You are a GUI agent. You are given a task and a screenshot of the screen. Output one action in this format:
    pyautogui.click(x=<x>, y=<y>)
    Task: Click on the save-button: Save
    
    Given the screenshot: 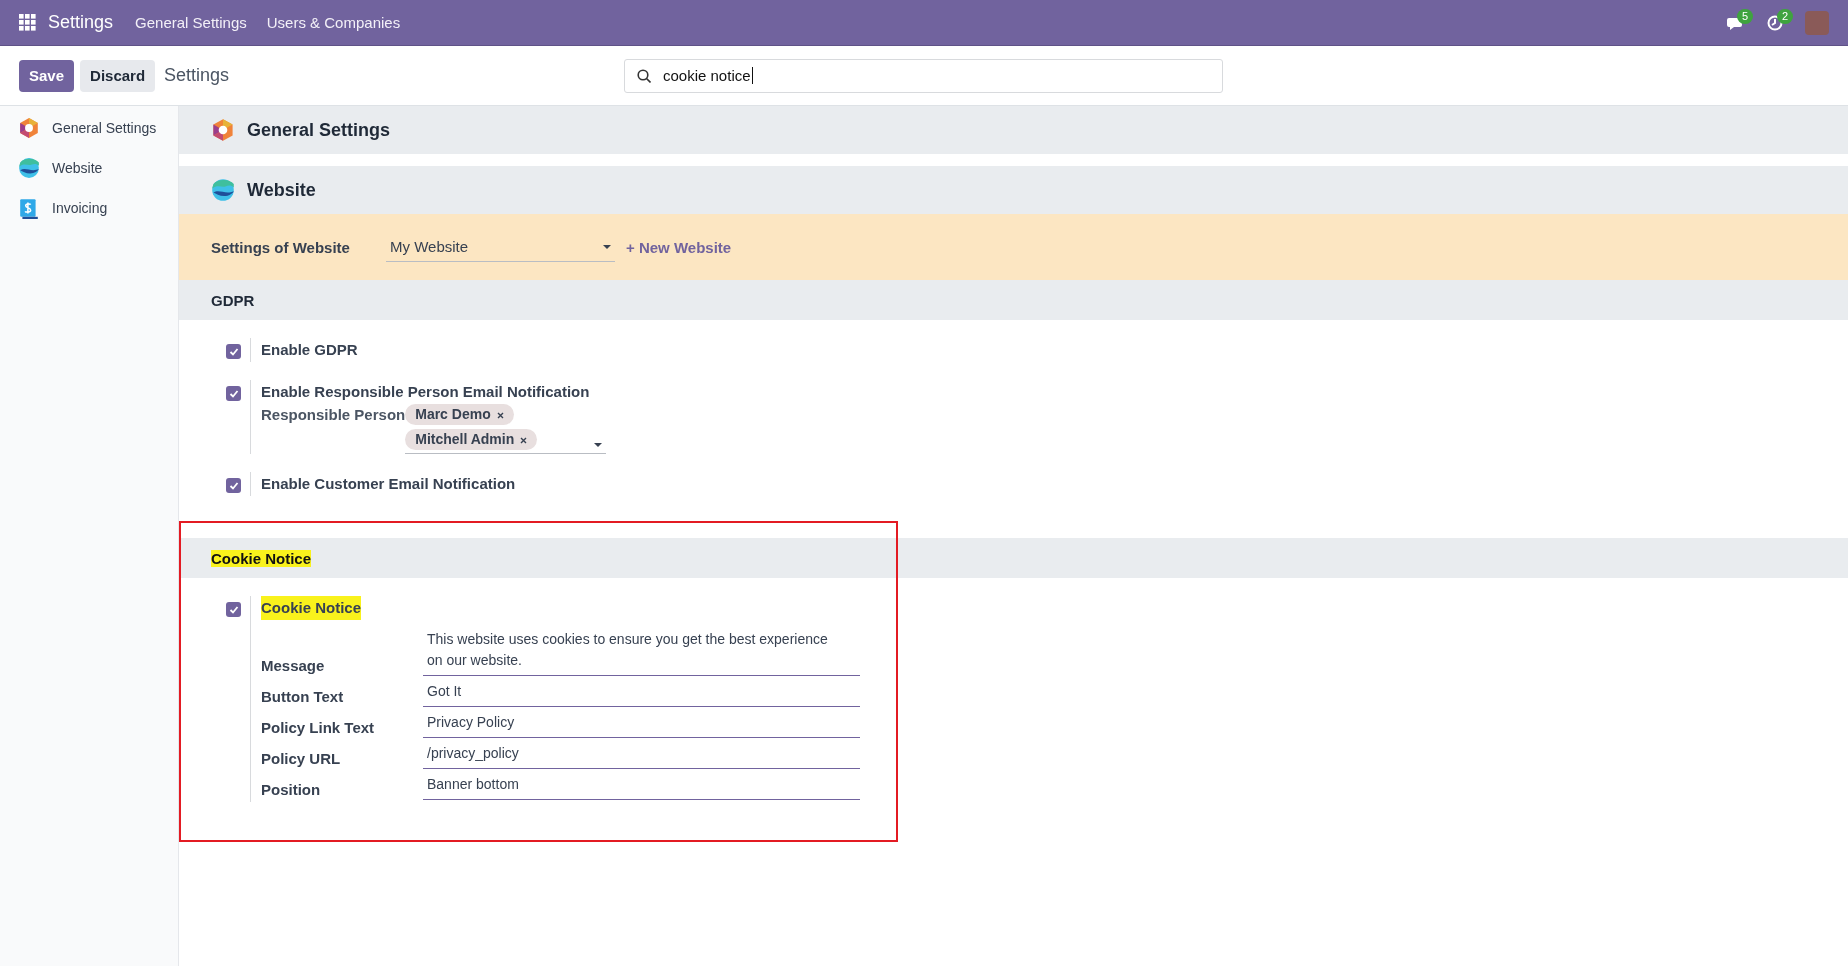 What is the action you would take?
    pyautogui.click(x=47, y=75)
    